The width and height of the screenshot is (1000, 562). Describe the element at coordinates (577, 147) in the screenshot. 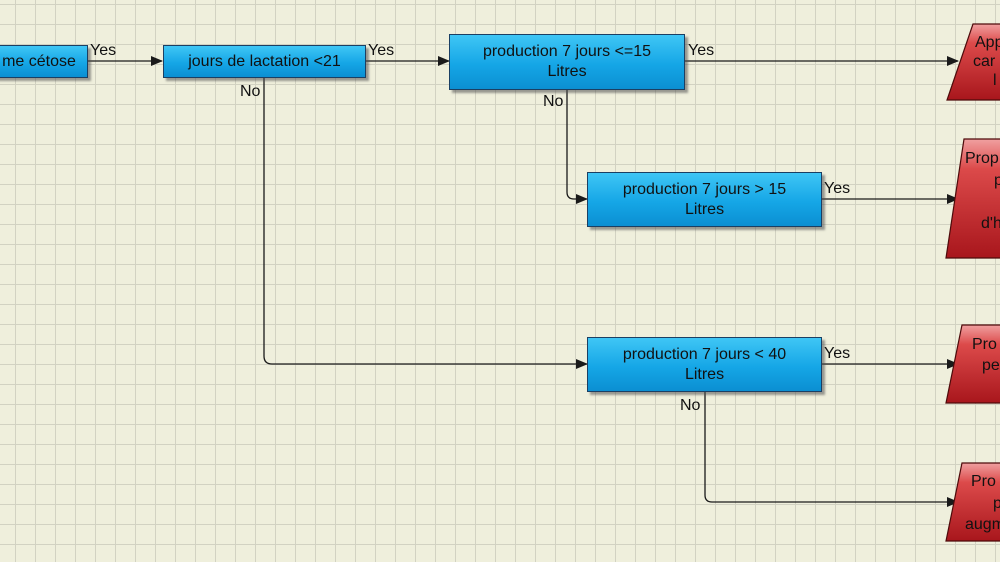

I see `edge-prod15-prodgt15` at that location.